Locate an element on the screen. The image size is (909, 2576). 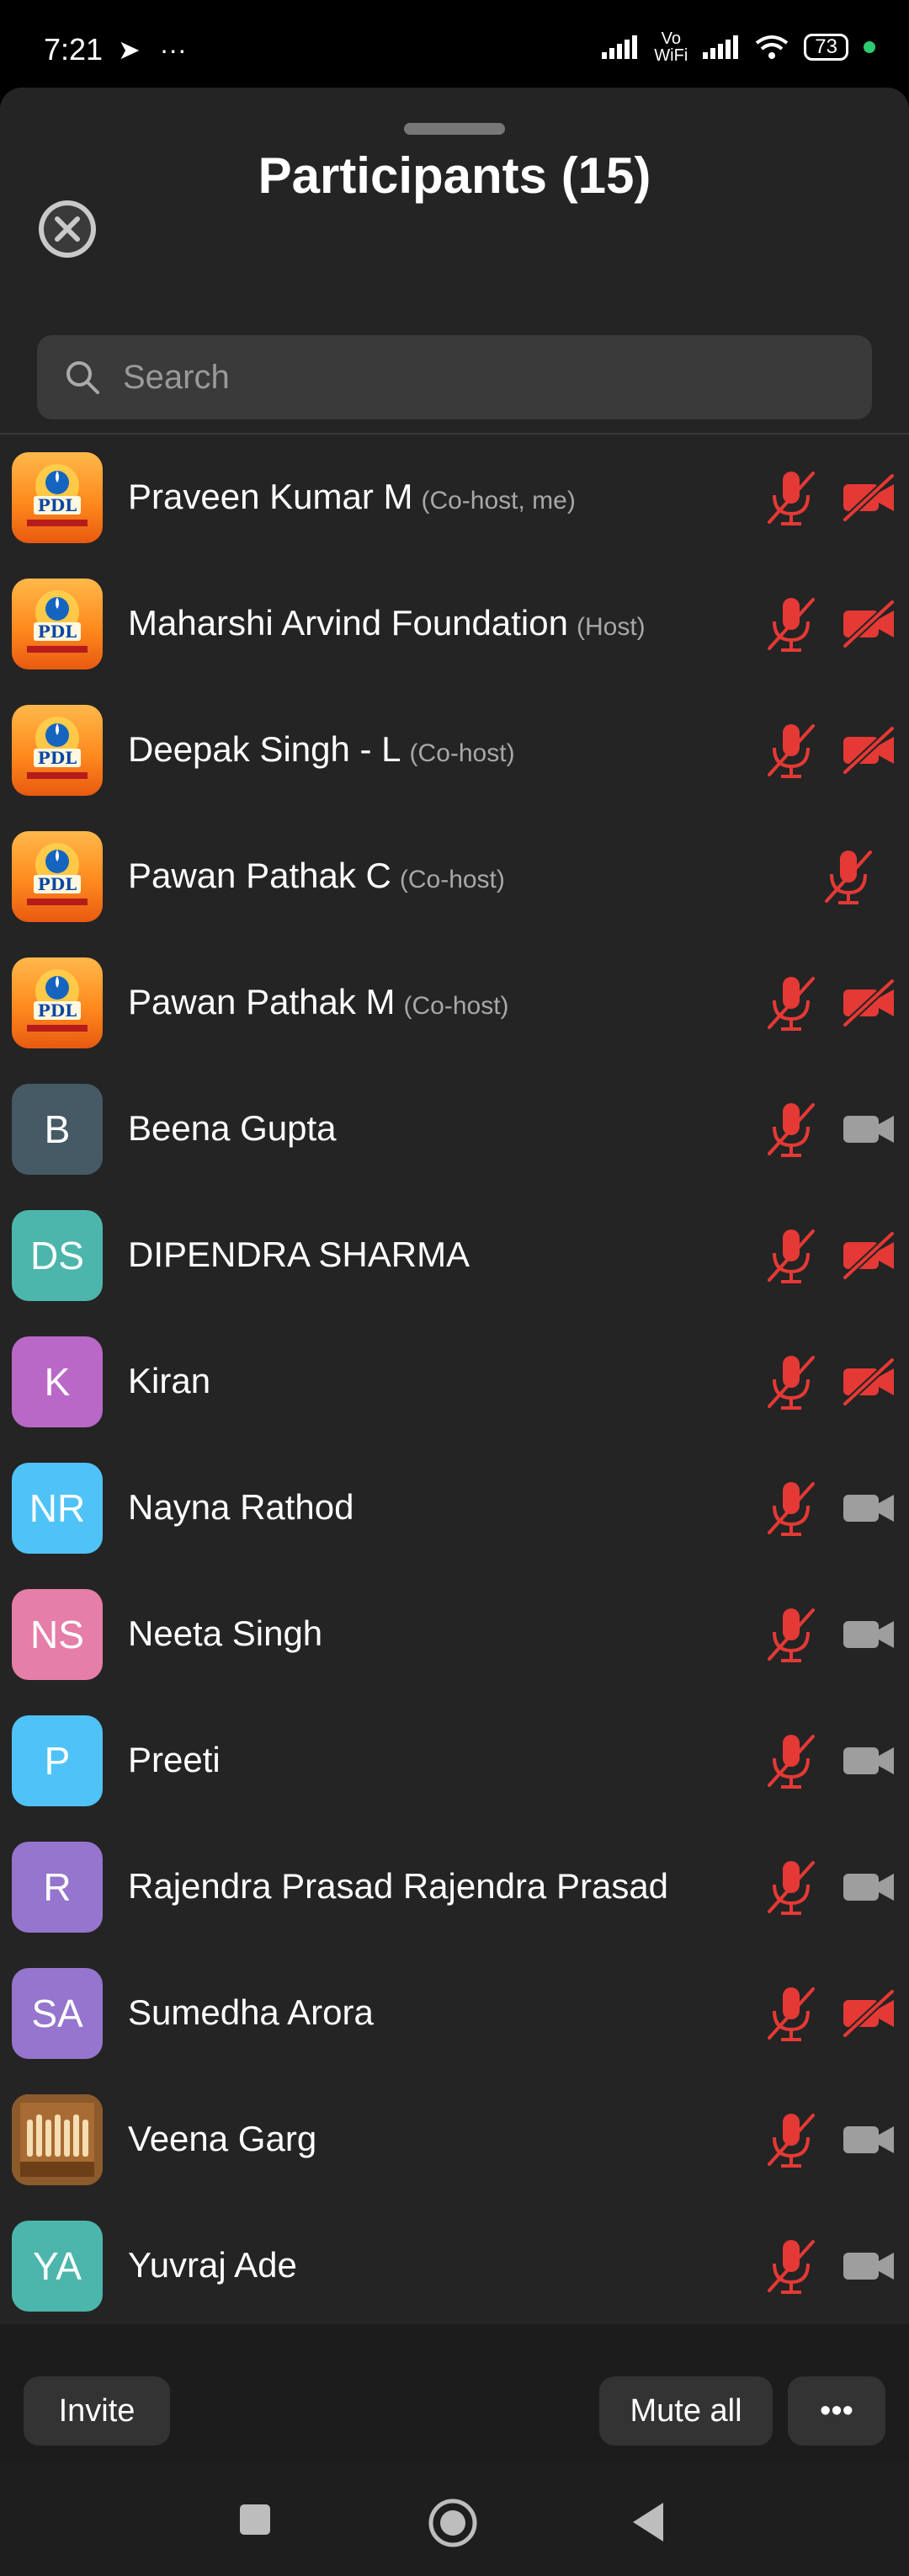
participant-name-text: Kiran is located at coordinates (169, 1380).